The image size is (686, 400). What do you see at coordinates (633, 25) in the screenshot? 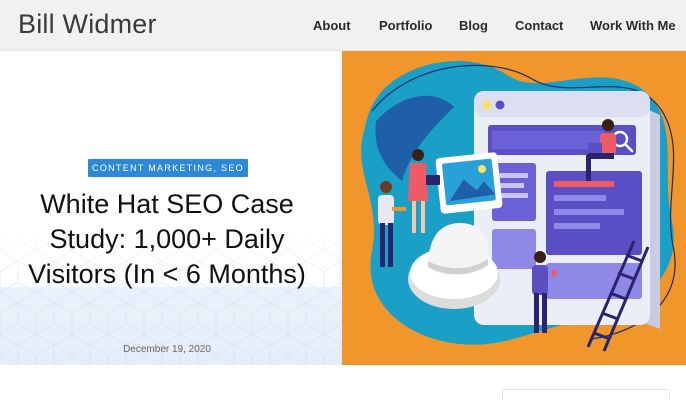
I see `nav-item-work-with-me: Work With Me` at bounding box center [633, 25].